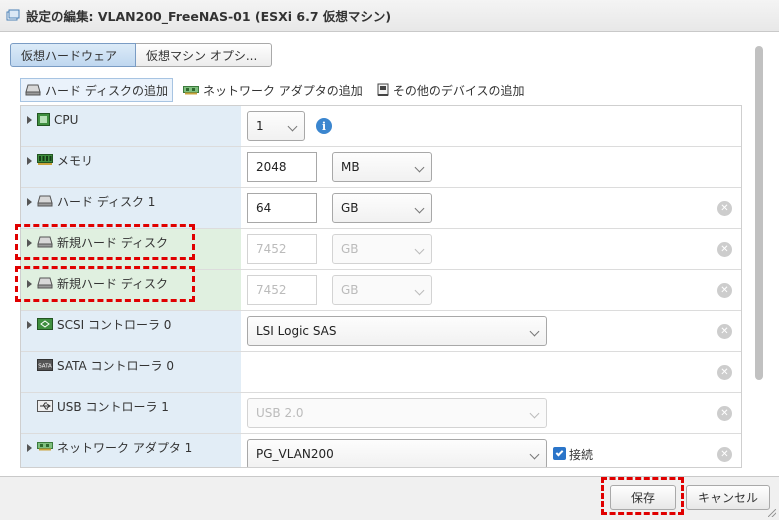 The width and height of the screenshot is (779, 520). Describe the element at coordinates (772, 513) in the screenshot. I see `resize-grip-icon` at that location.